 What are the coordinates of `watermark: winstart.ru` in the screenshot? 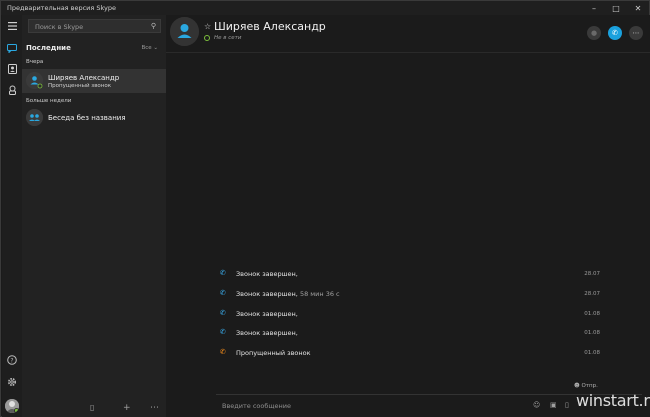 It's located at (613, 400).